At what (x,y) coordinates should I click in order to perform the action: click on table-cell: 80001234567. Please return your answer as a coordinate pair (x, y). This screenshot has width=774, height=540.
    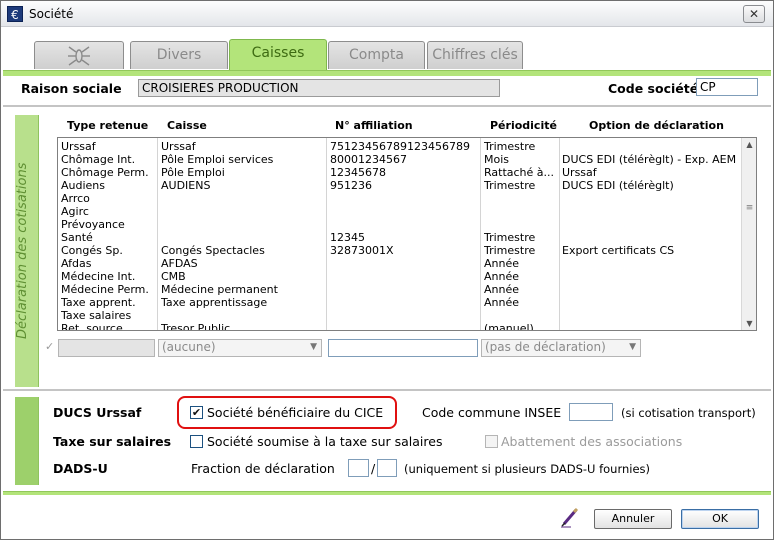
    Looking at the image, I should click on (368, 159).